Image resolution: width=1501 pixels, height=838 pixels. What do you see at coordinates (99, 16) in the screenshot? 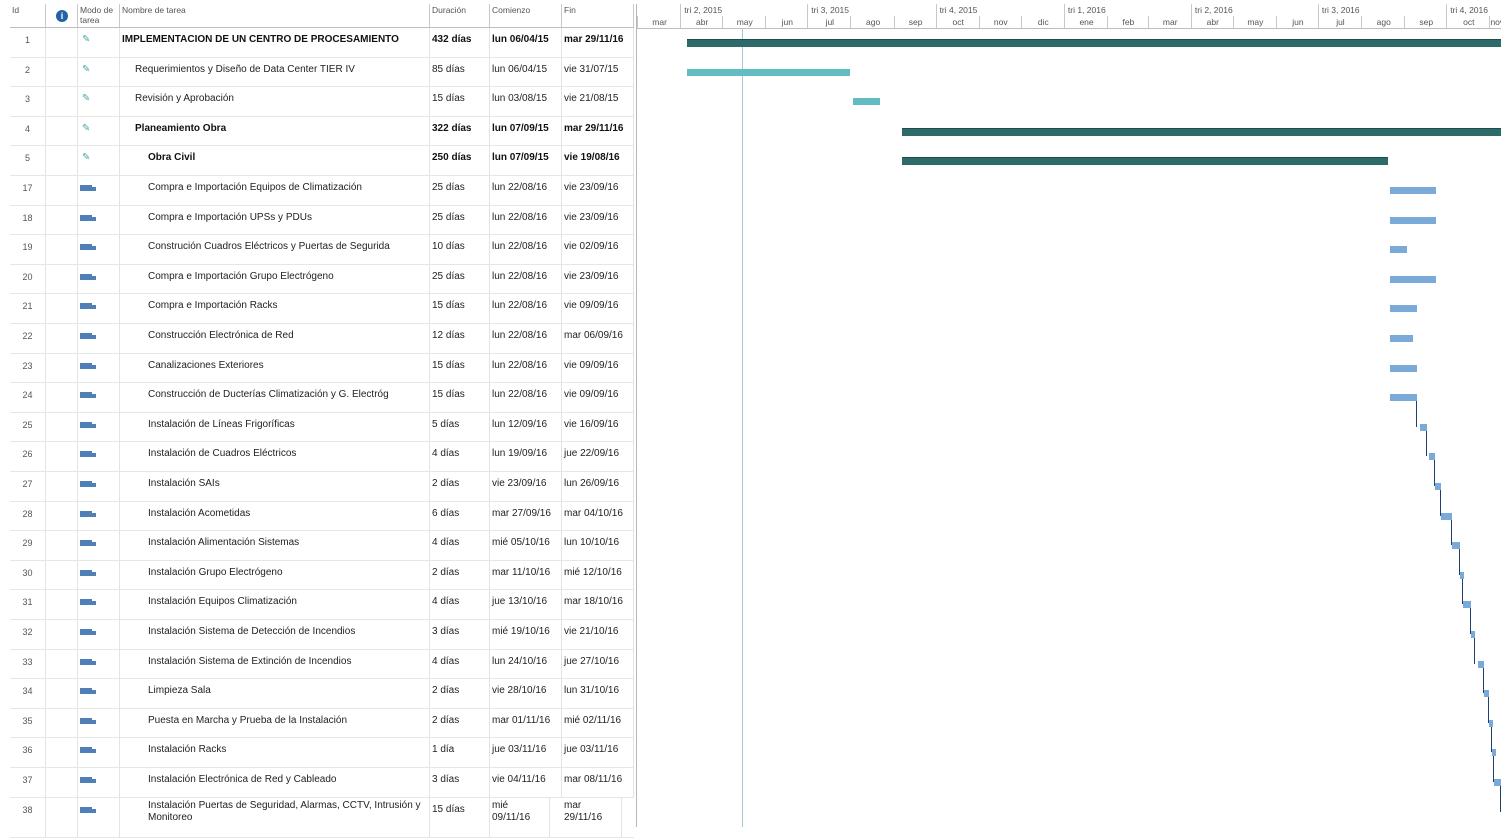
I see `col-header-mode: Modo de tarea` at bounding box center [99, 16].